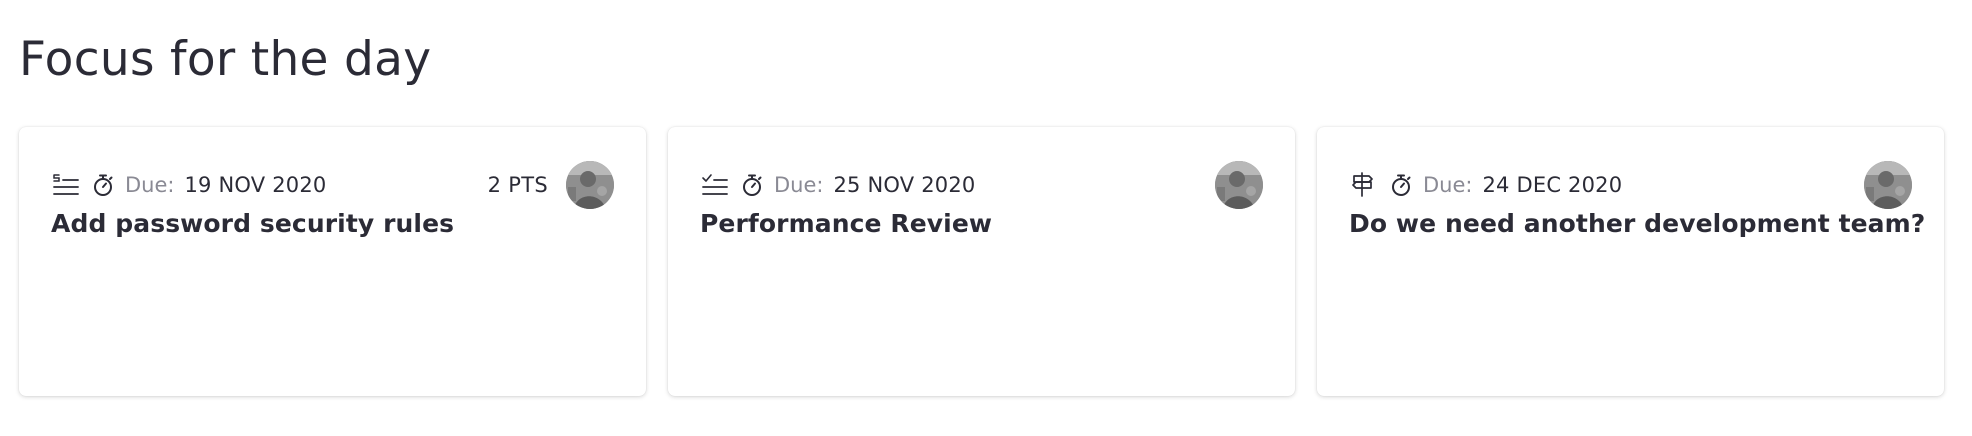 The width and height of the screenshot is (1972, 436). I want to click on signpost-icon, so click(1364, 185).